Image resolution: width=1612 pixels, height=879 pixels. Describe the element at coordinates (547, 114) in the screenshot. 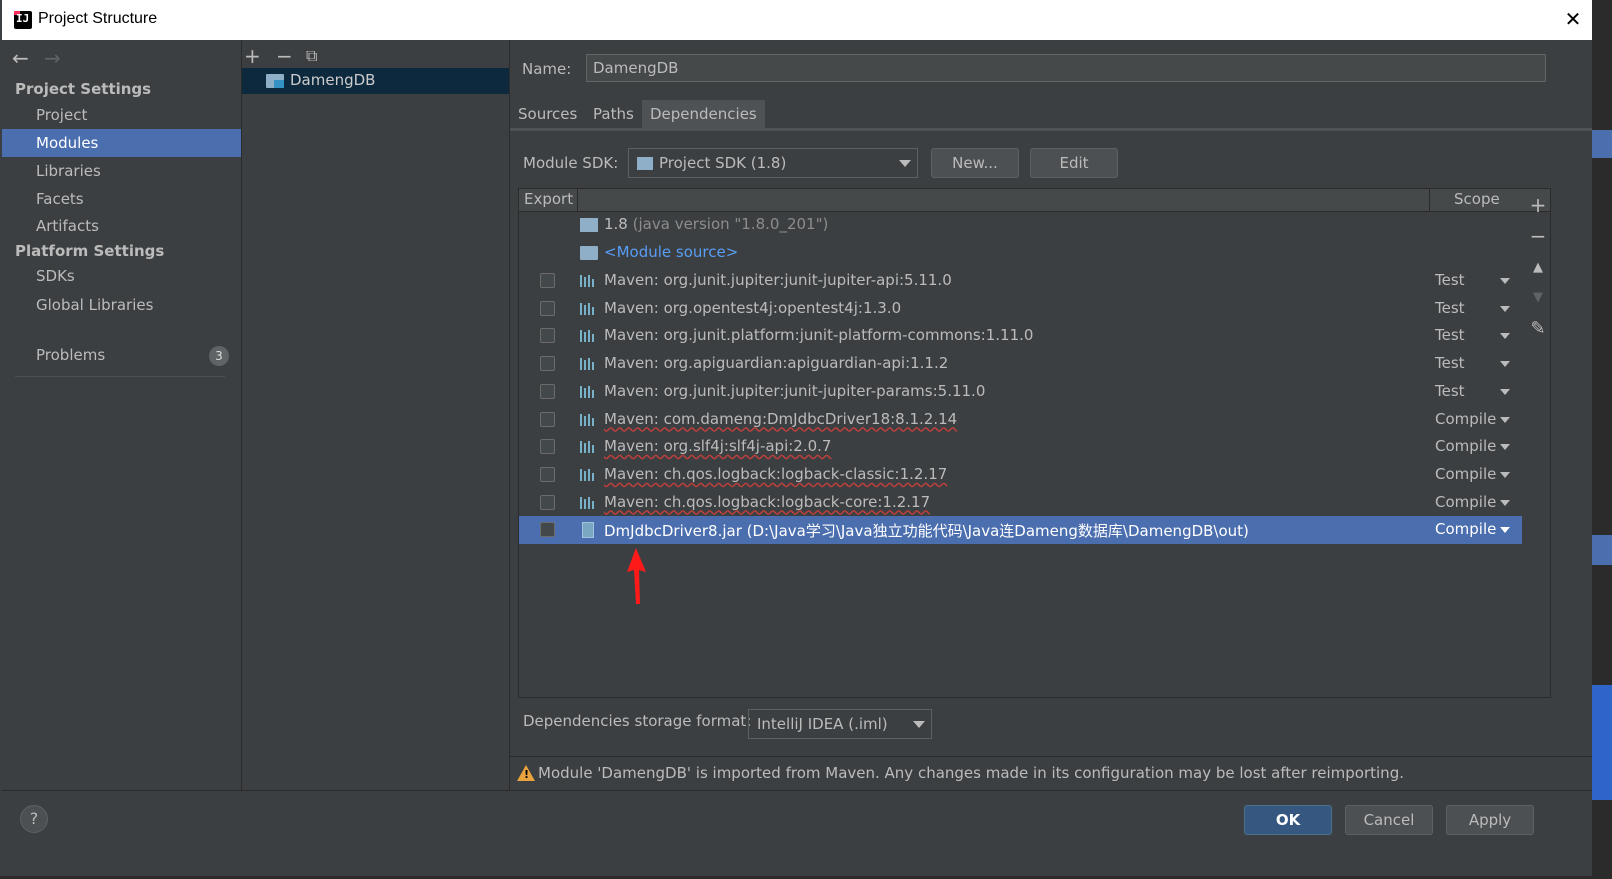

I see `tab-sources: Sources` at that location.